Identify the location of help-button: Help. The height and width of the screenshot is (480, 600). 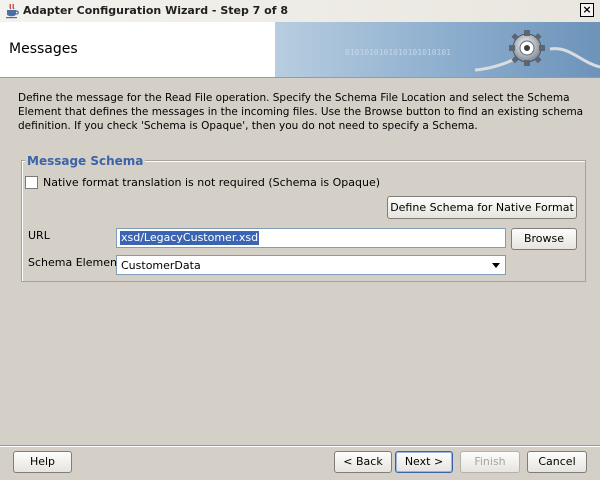
(42, 462).